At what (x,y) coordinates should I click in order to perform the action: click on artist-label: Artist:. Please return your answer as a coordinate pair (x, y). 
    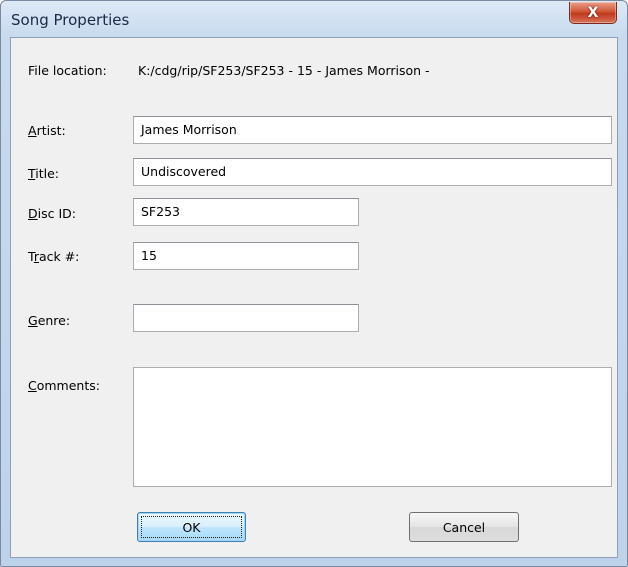
    Looking at the image, I should click on (47, 130).